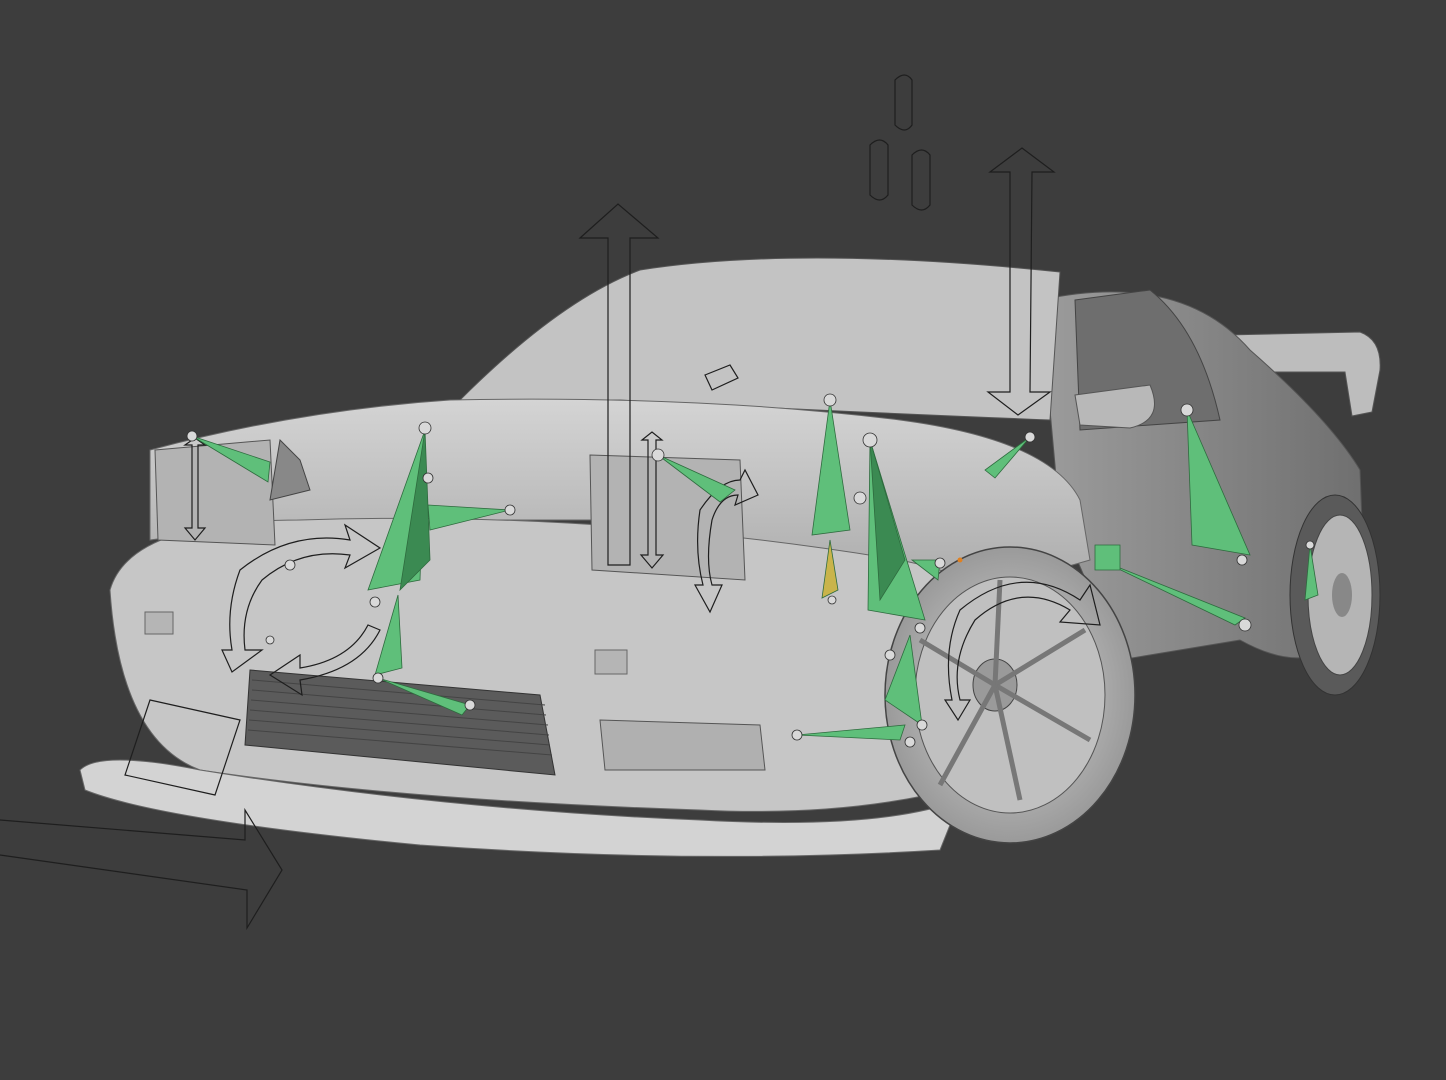 This screenshot has width=1446, height=1080. Describe the element at coordinates (611, 662) in the screenshot. I see `turn-signal-right` at that location.